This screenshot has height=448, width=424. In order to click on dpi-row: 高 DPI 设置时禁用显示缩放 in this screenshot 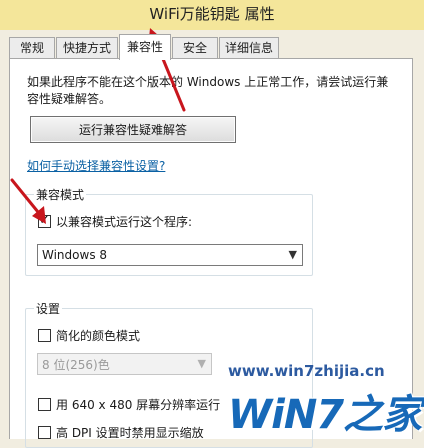, I will do `click(121, 432)`.